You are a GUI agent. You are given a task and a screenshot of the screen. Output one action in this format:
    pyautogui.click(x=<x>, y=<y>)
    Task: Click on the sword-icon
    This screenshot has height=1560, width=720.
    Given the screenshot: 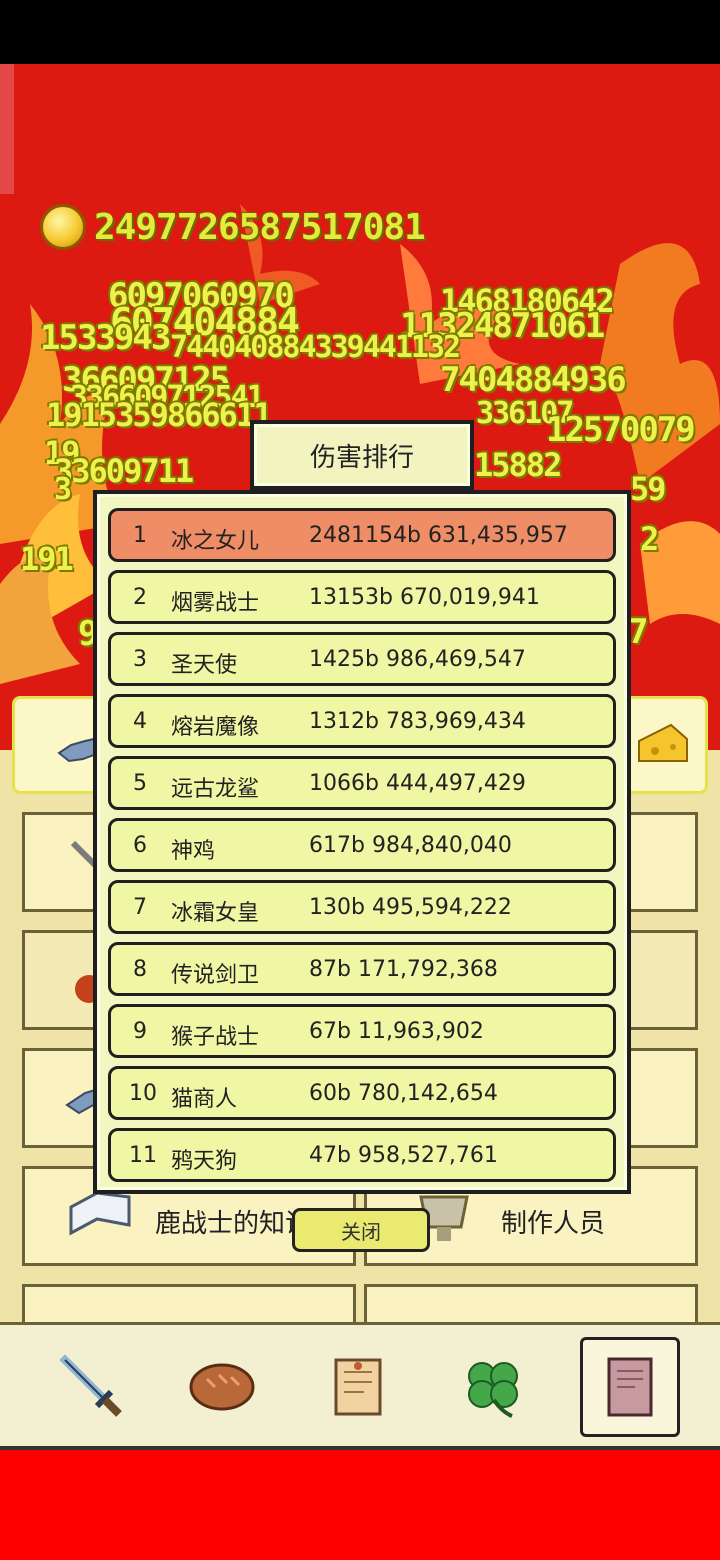 What is the action you would take?
    pyautogui.click(x=90, y=1385)
    